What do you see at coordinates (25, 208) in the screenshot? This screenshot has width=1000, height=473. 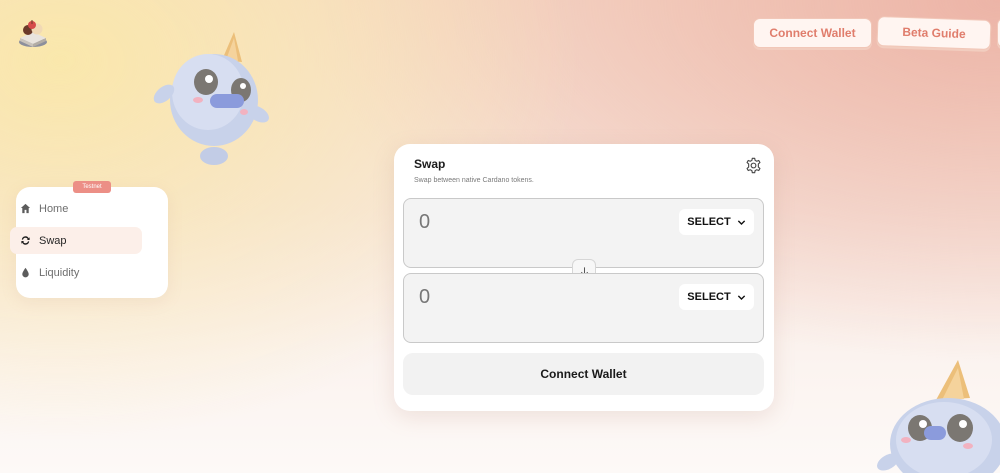 I see `home-icon` at bounding box center [25, 208].